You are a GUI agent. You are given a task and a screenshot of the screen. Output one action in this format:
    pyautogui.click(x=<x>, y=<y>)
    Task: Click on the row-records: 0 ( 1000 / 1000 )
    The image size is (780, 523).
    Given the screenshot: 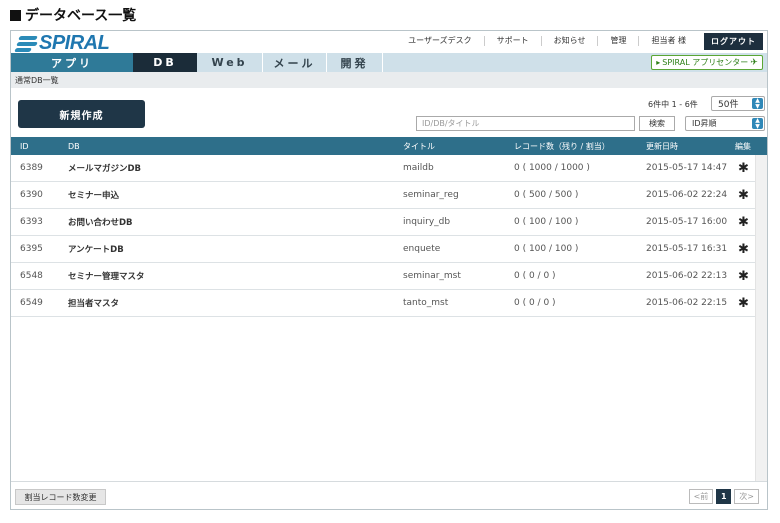 What is the action you would take?
    pyautogui.click(x=552, y=168)
    